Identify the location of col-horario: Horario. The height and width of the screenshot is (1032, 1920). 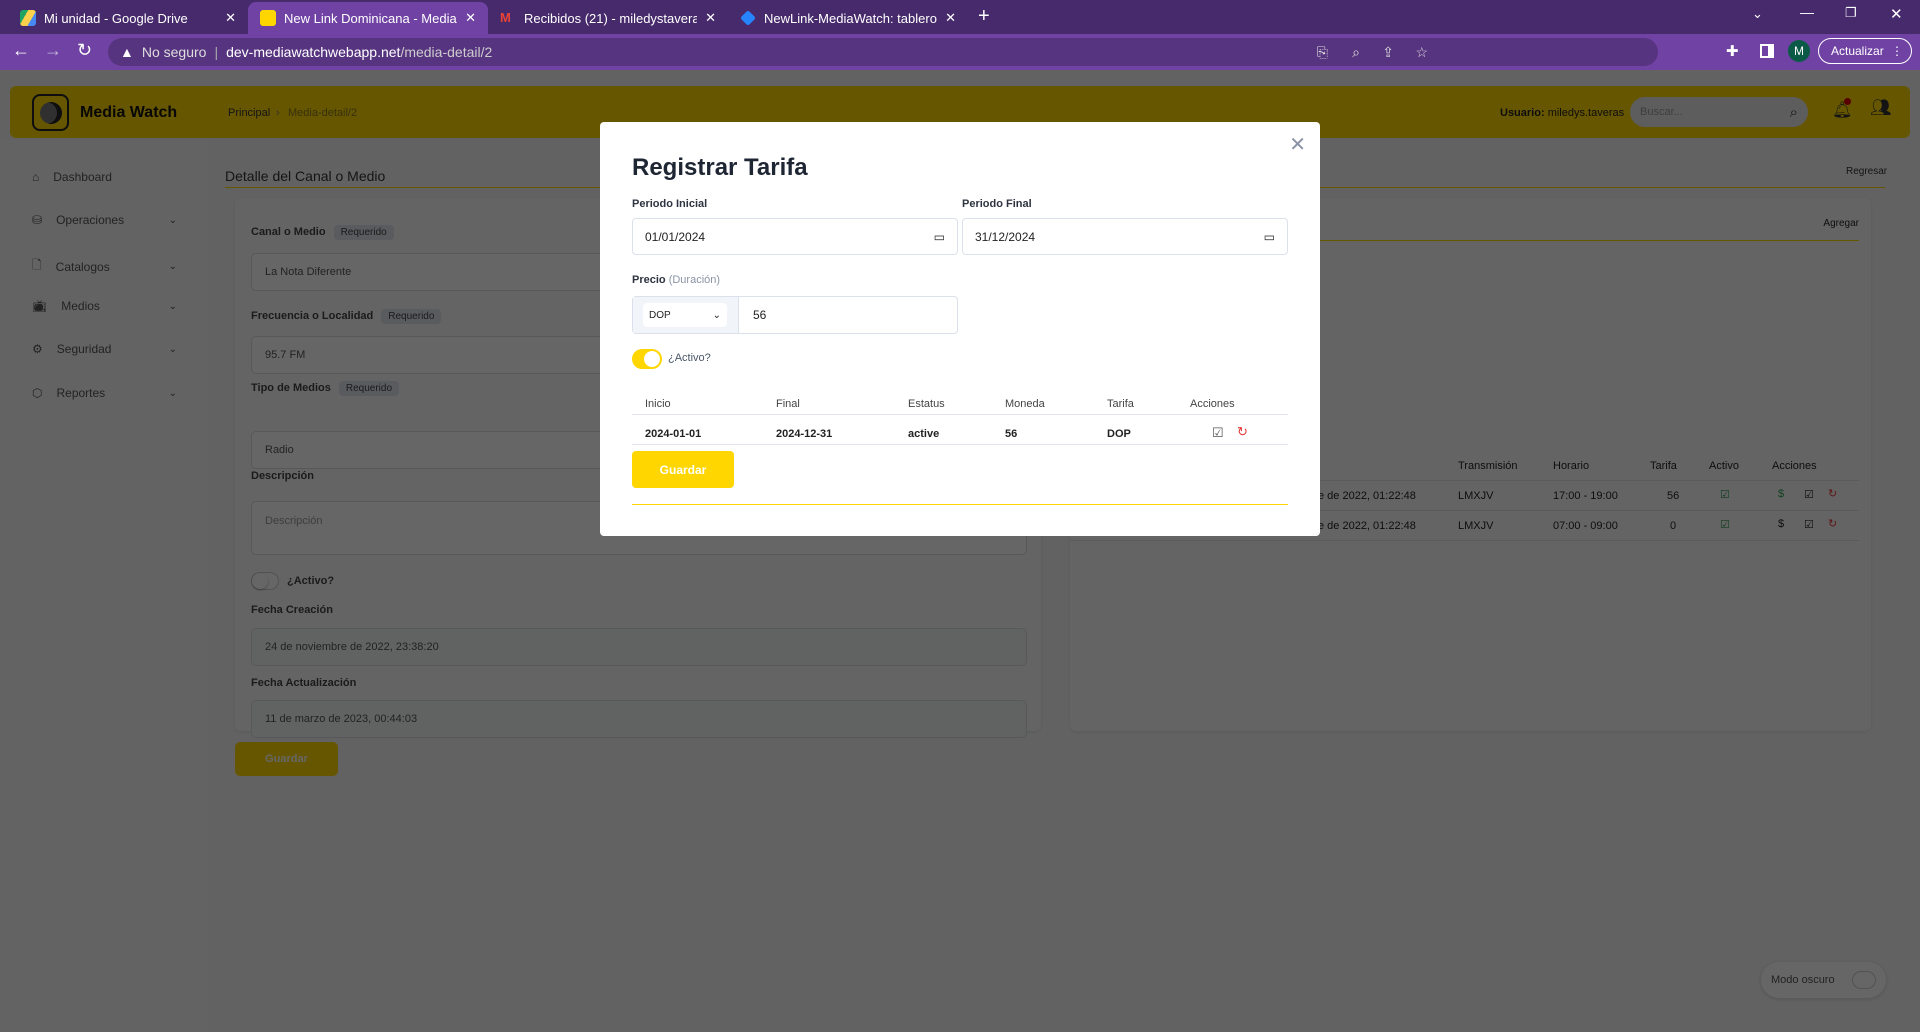
(1571, 466).